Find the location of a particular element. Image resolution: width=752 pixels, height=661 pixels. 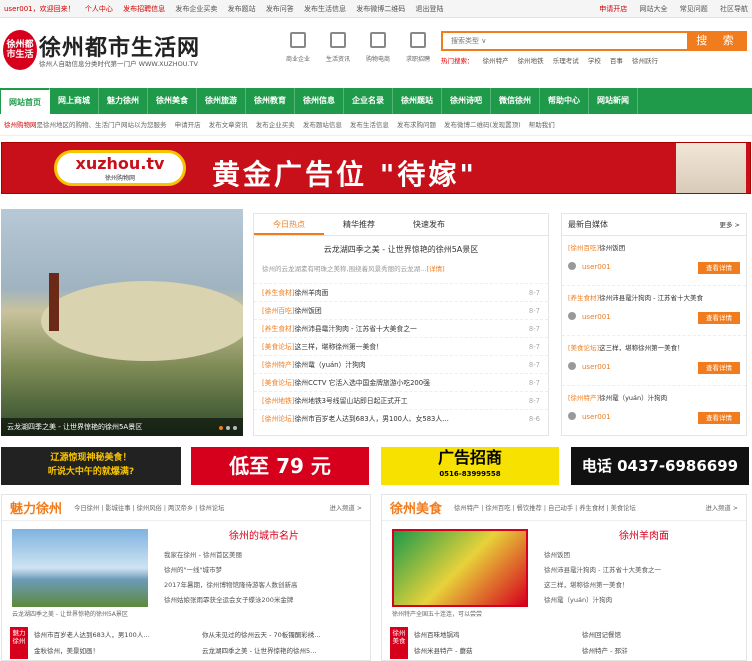

top-link: 发布微博二维码 is located at coordinates (380, 9).